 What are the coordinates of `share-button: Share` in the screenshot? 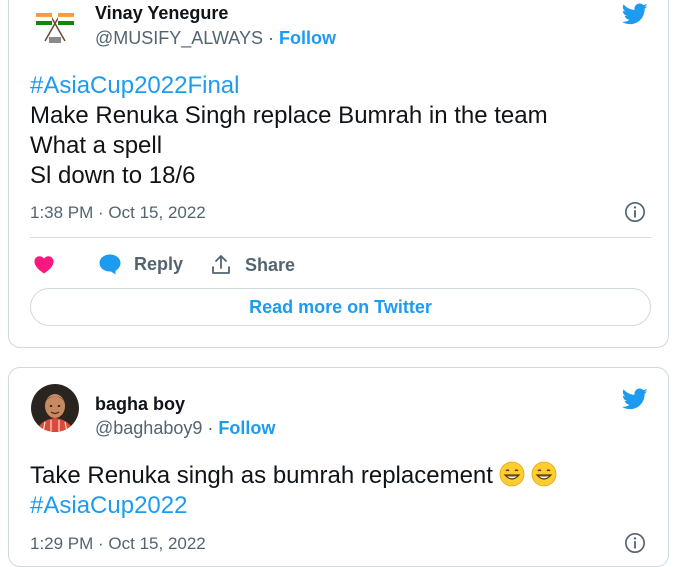 It's located at (252, 265).